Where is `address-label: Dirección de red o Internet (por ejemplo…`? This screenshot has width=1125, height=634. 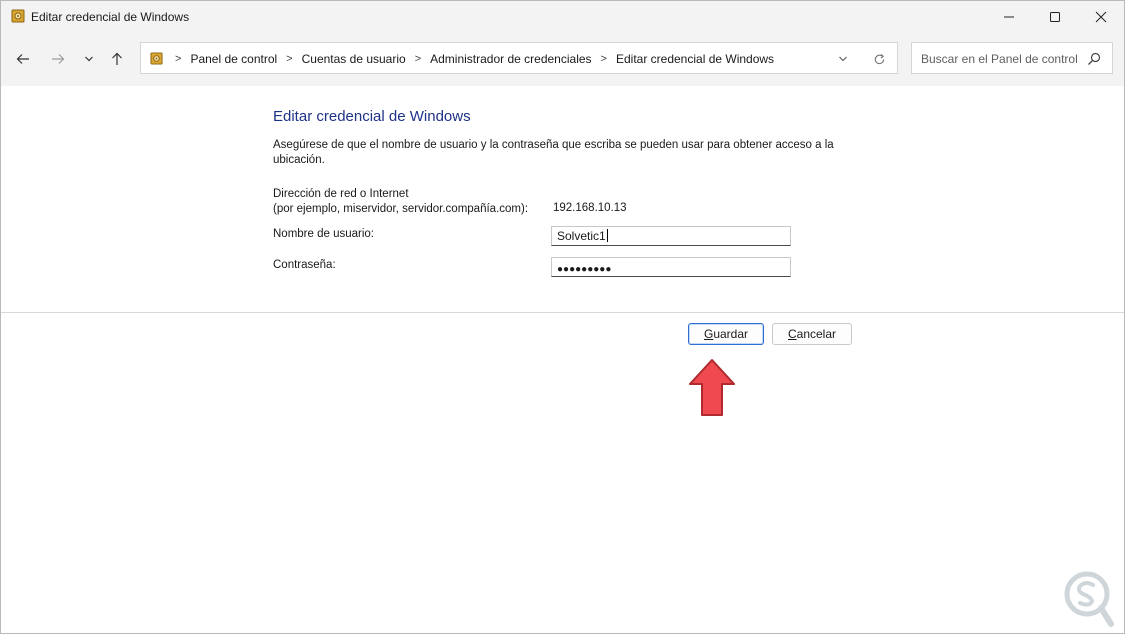
address-label: Dirección de red o Internet (por ejemplo… is located at coordinates (400, 202).